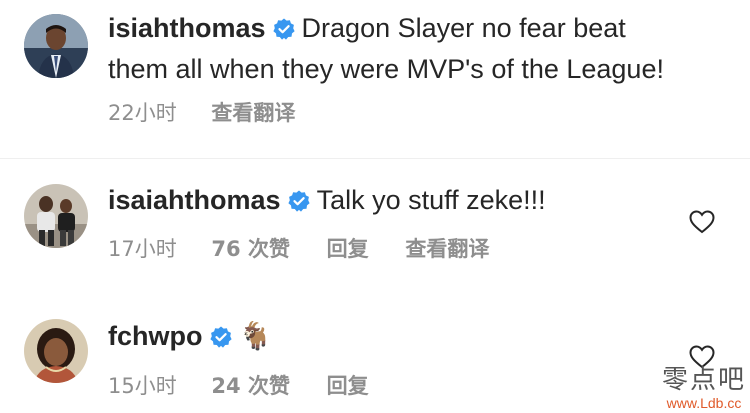  I want to click on comment-text: isaiahthomas Talk yo stuff zeke!!!, so click(327, 201).